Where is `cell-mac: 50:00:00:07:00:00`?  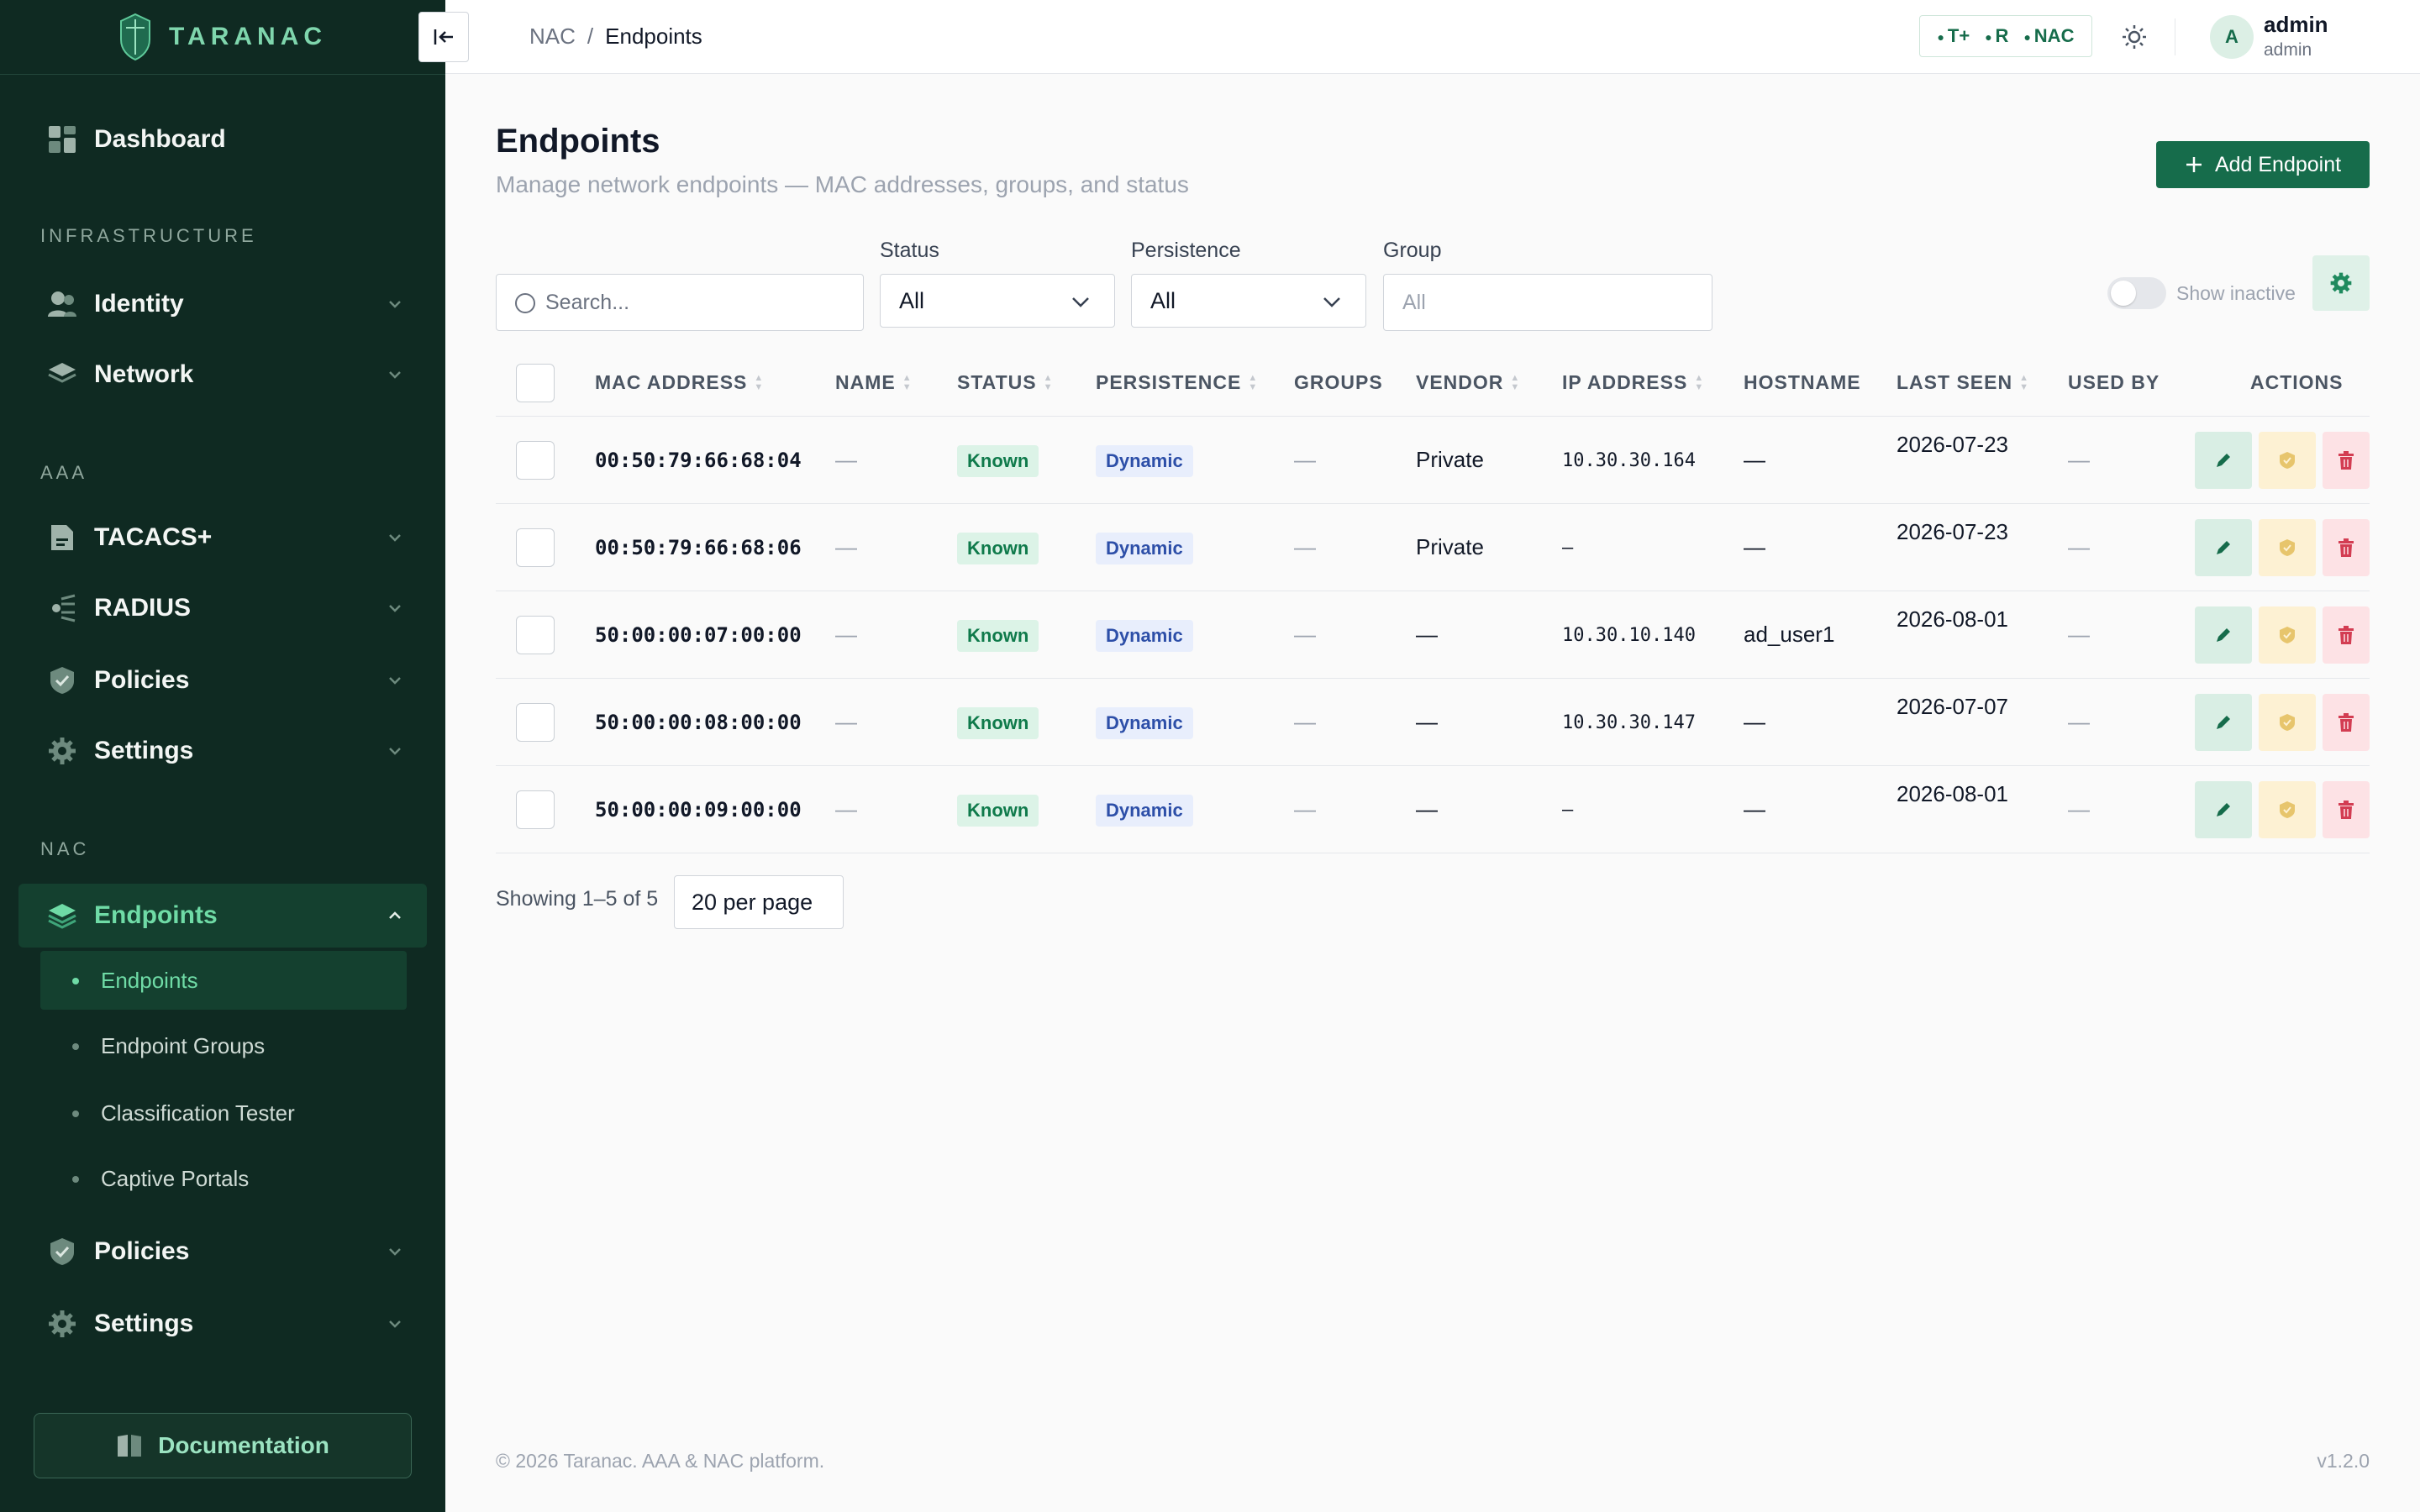
cell-mac: 50:00:00:07:00:00 is located at coordinates (698, 635).